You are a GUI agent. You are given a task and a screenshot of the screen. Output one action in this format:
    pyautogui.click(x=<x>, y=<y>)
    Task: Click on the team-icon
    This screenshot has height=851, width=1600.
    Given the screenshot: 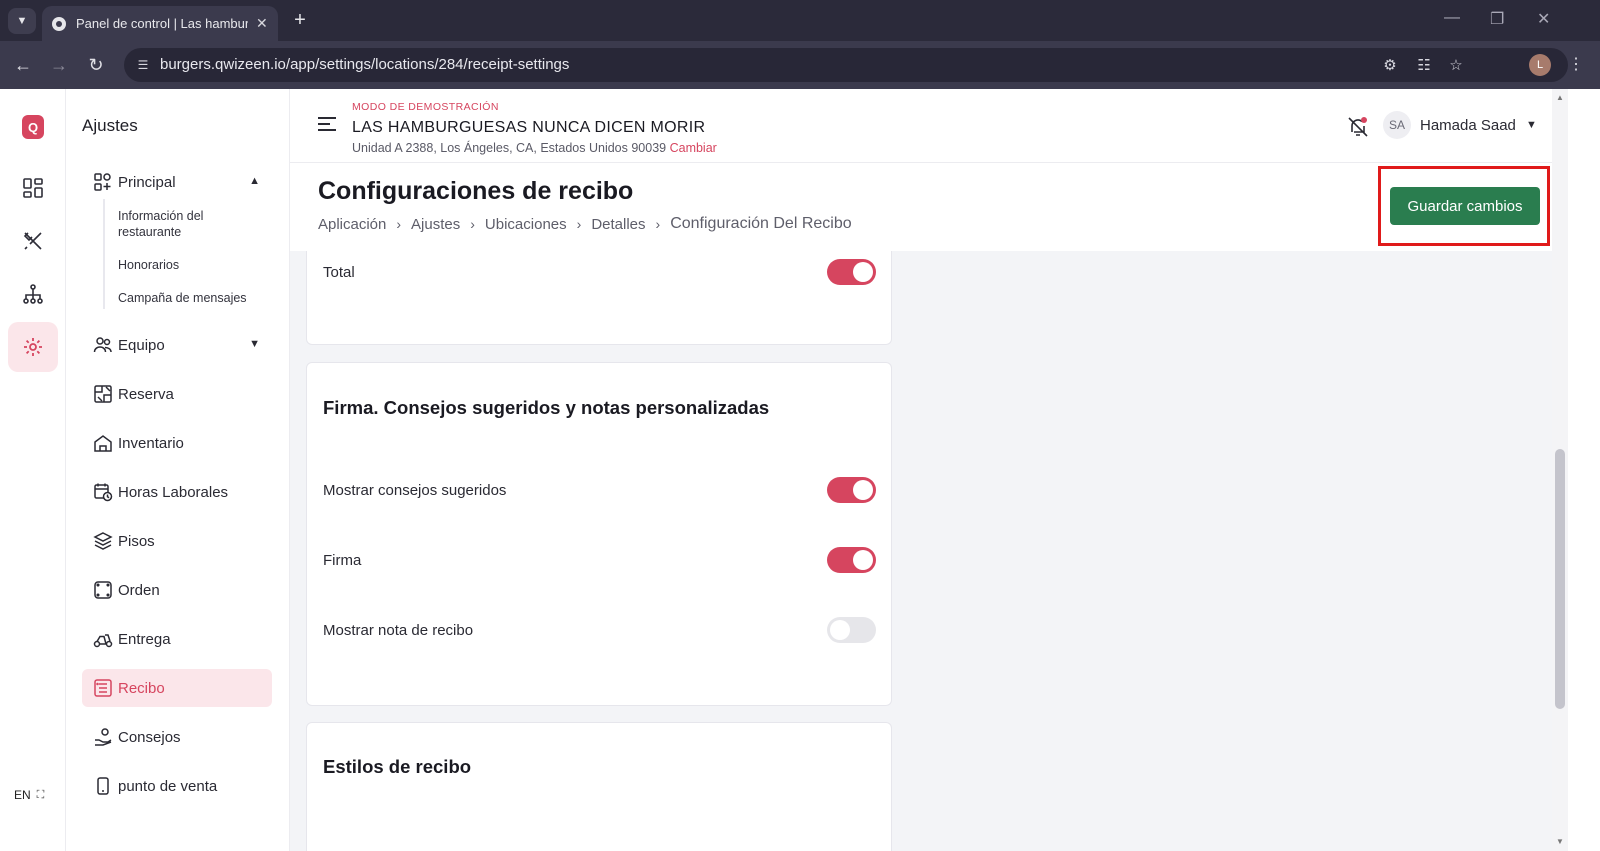 What is the action you would take?
    pyautogui.click(x=103, y=345)
    